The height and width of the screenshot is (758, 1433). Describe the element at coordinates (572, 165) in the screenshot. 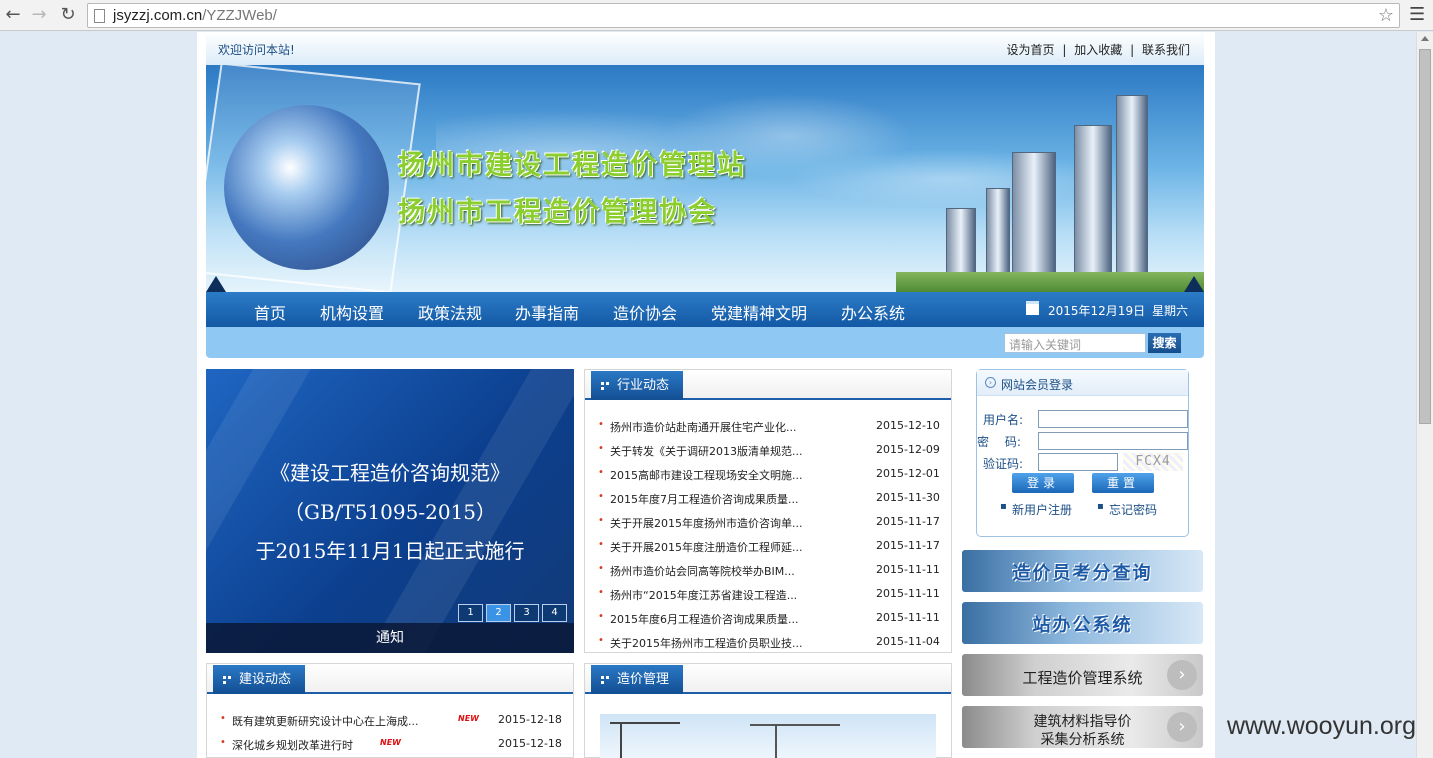

I see `banner-title-1: 扬州市建设工程造价管理站` at that location.